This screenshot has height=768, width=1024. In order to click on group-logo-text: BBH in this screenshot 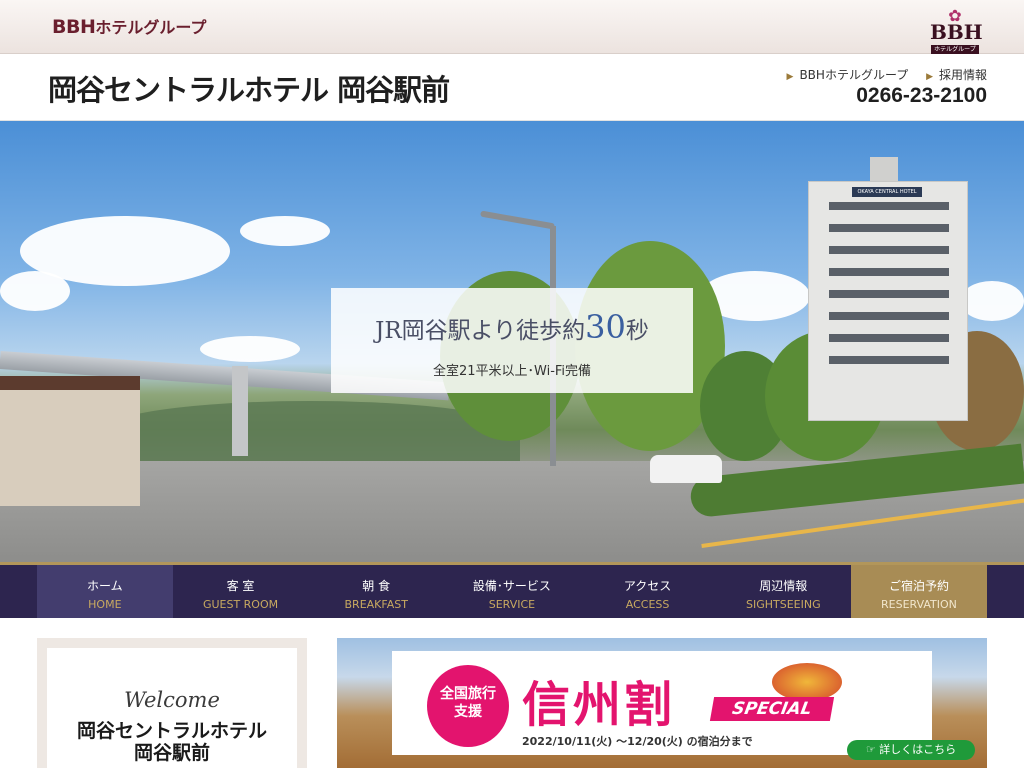, I will do `click(74, 27)`.